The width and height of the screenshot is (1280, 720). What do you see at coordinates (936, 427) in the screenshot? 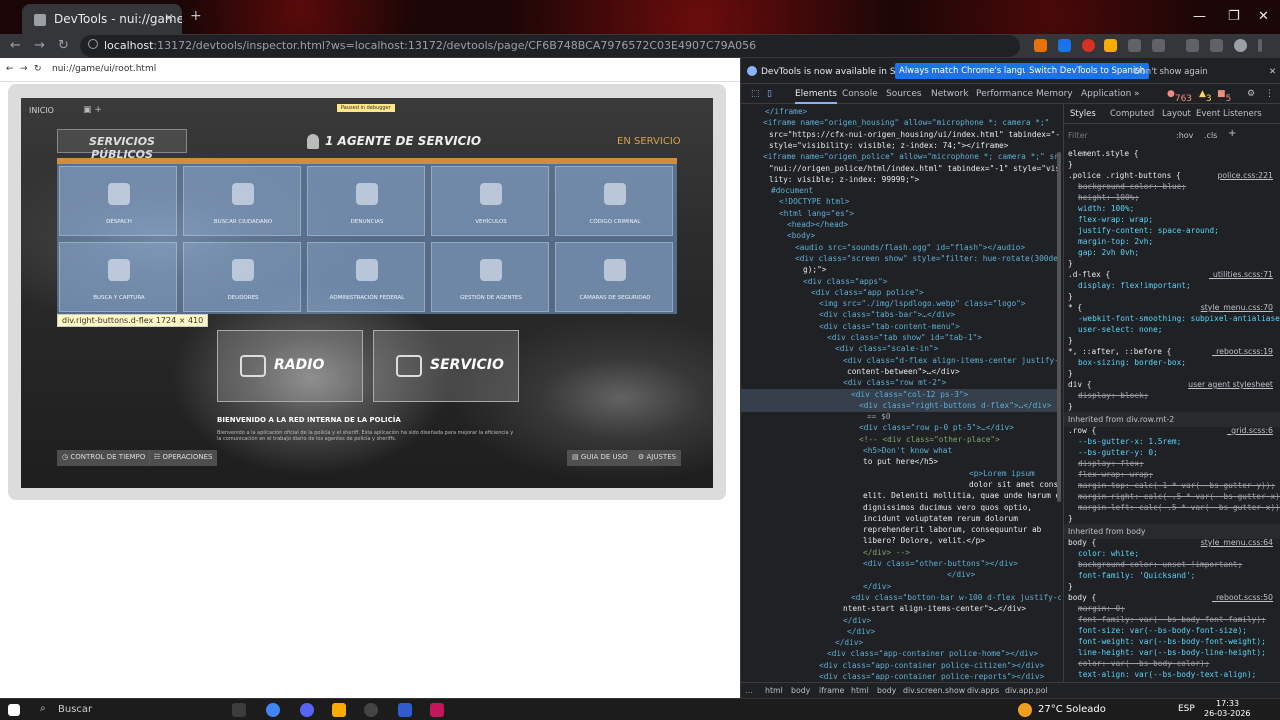
I see `dom-node-line: <div class="row p-0 pt-5">…</div>` at bounding box center [936, 427].